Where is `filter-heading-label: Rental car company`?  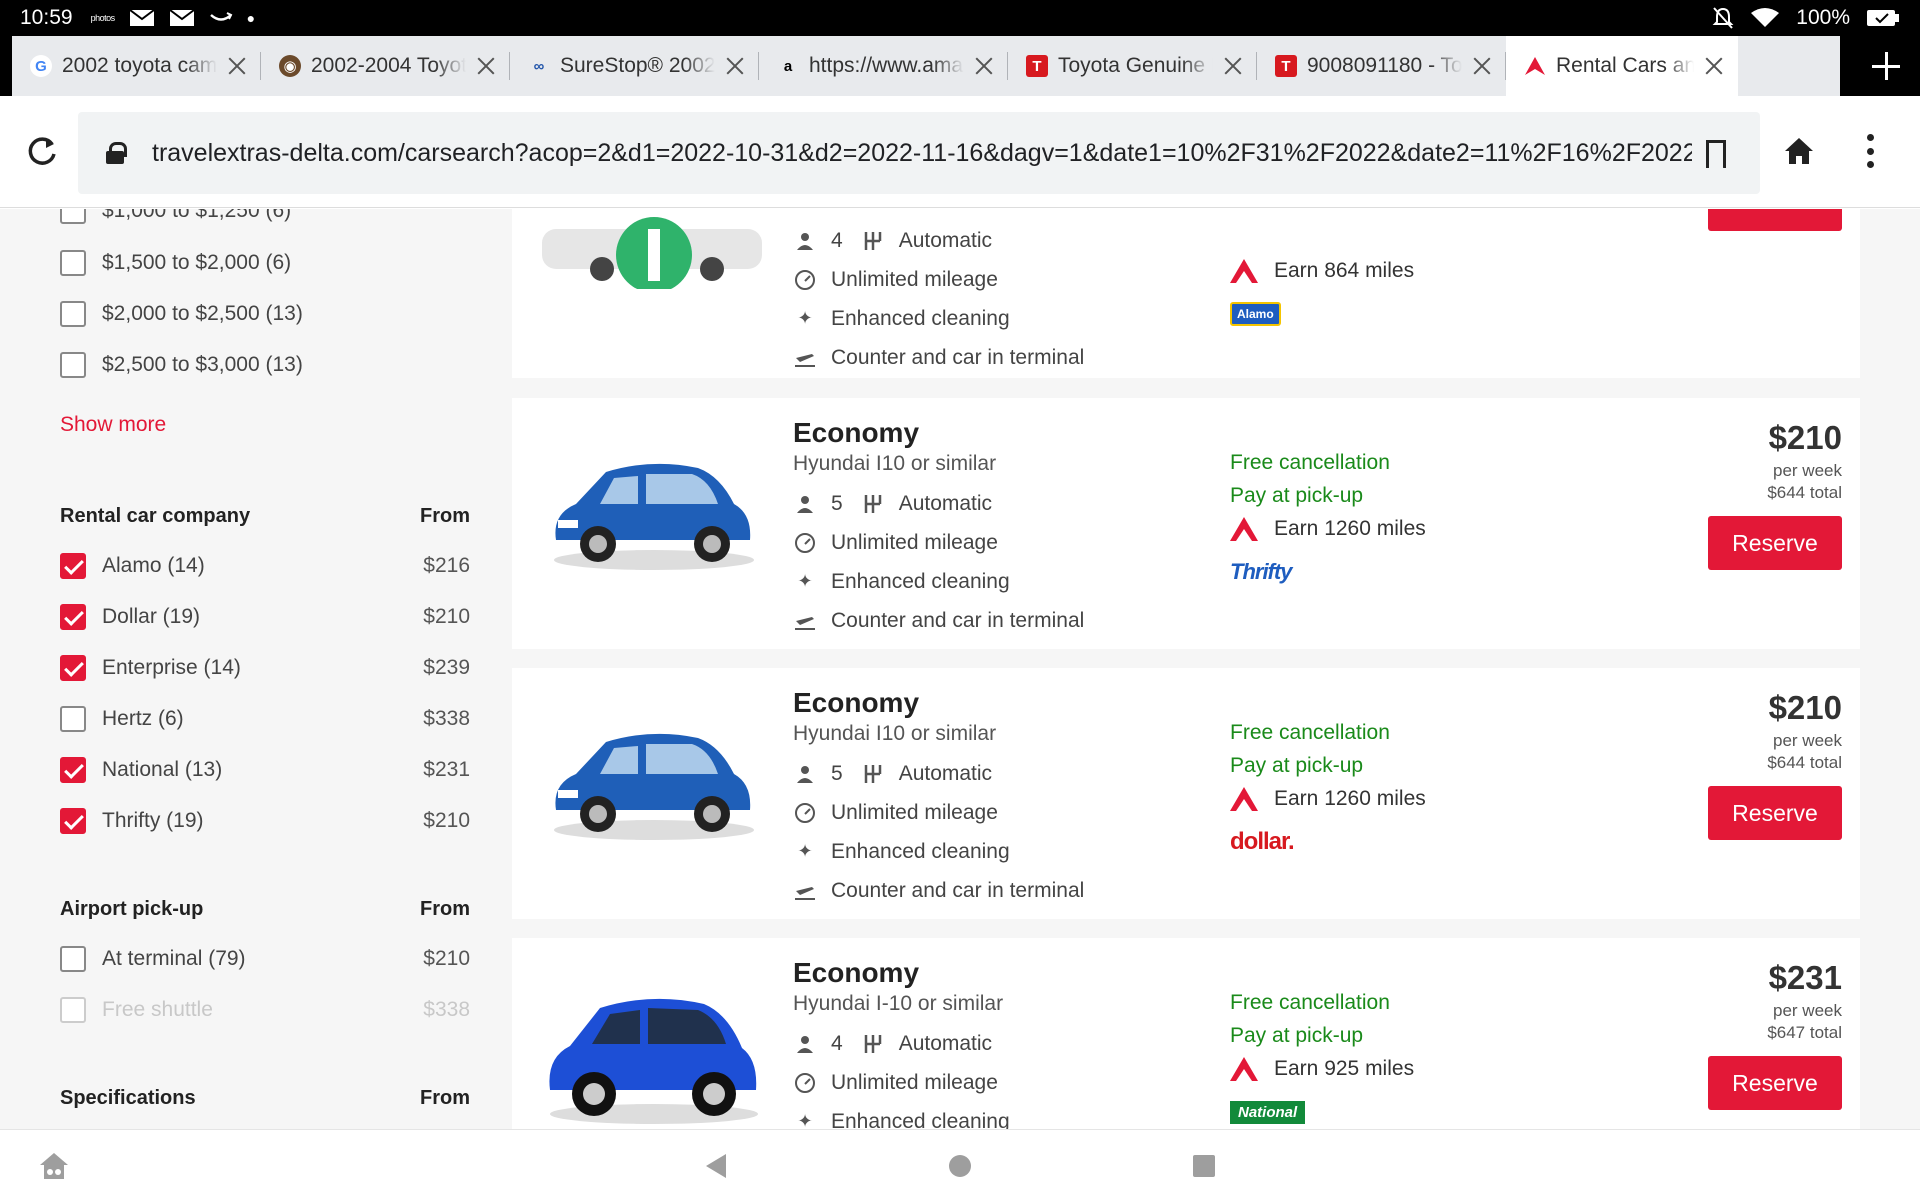
filter-heading-label: Rental car company is located at coordinates (155, 516).